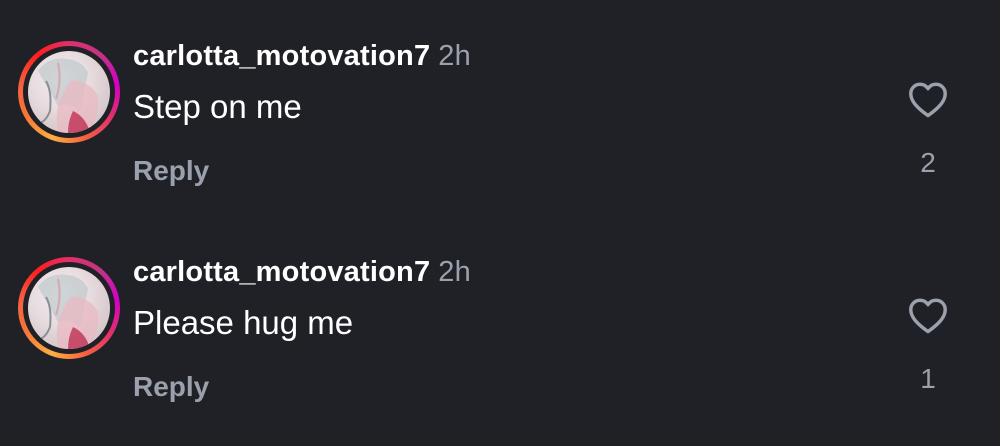 The width and height of the screenshot is (1000, 446). I want to click on like-count: 2, so click(928, 162).